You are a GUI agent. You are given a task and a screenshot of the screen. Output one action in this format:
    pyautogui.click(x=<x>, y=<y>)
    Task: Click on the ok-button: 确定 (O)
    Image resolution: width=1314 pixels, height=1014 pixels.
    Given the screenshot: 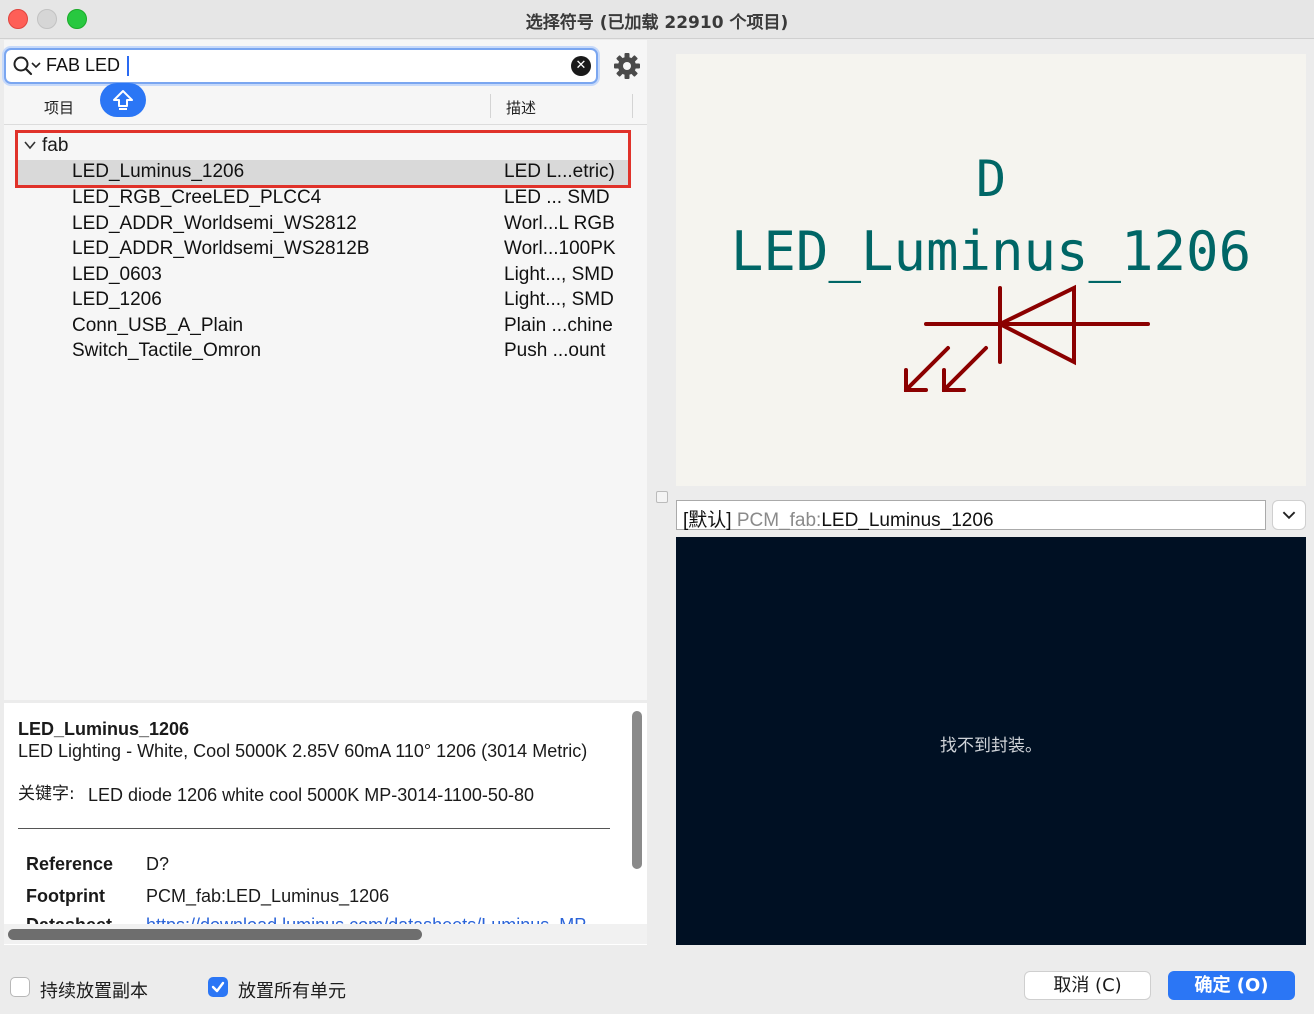 What is the action you would take?
    pyautogui.click(x=1231, y=985)
    